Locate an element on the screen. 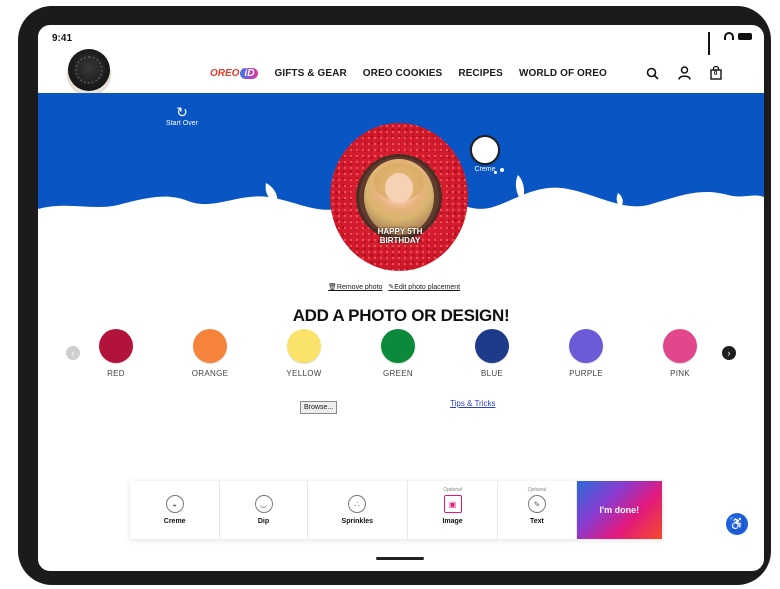  swatch-pink: PINK is located at coordinates (680, 353).